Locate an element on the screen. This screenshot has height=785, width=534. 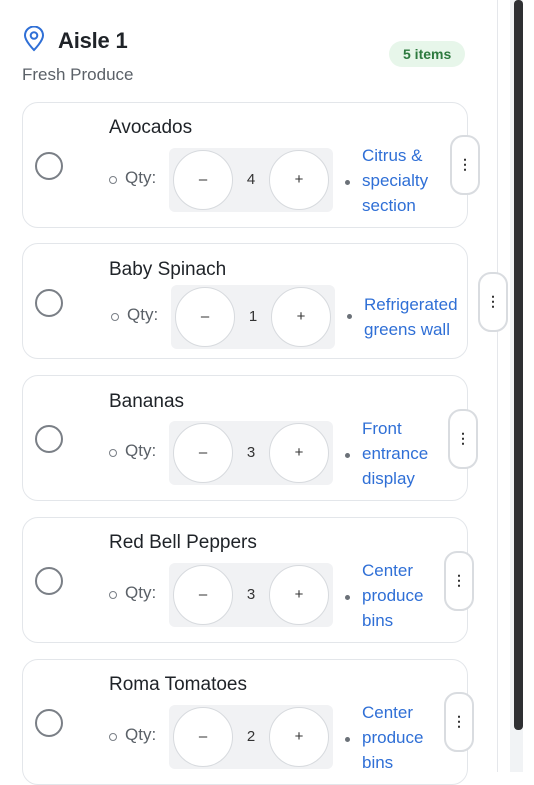
item-name: Avocados is located at coordinates (151, 127).